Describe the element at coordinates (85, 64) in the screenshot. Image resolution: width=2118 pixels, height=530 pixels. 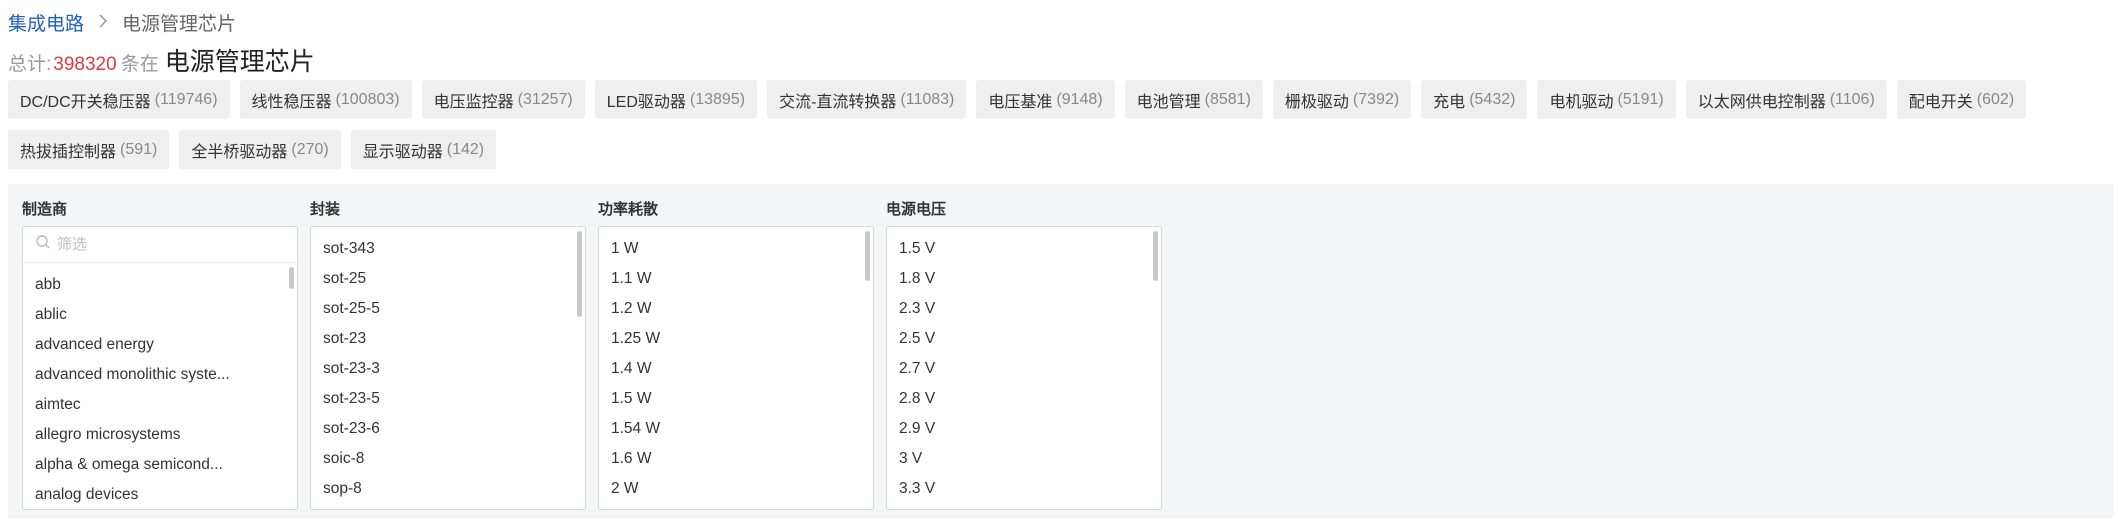
I see `total-count: 398320` at that location.